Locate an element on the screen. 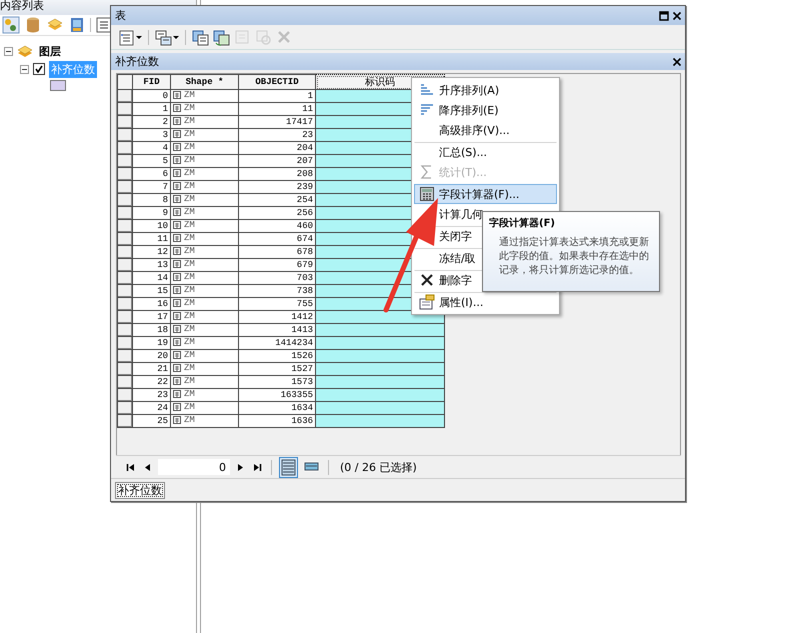 The width and height of the screenshot is (805, 633). table-cell: 6 is located at coordinates (151, 174).